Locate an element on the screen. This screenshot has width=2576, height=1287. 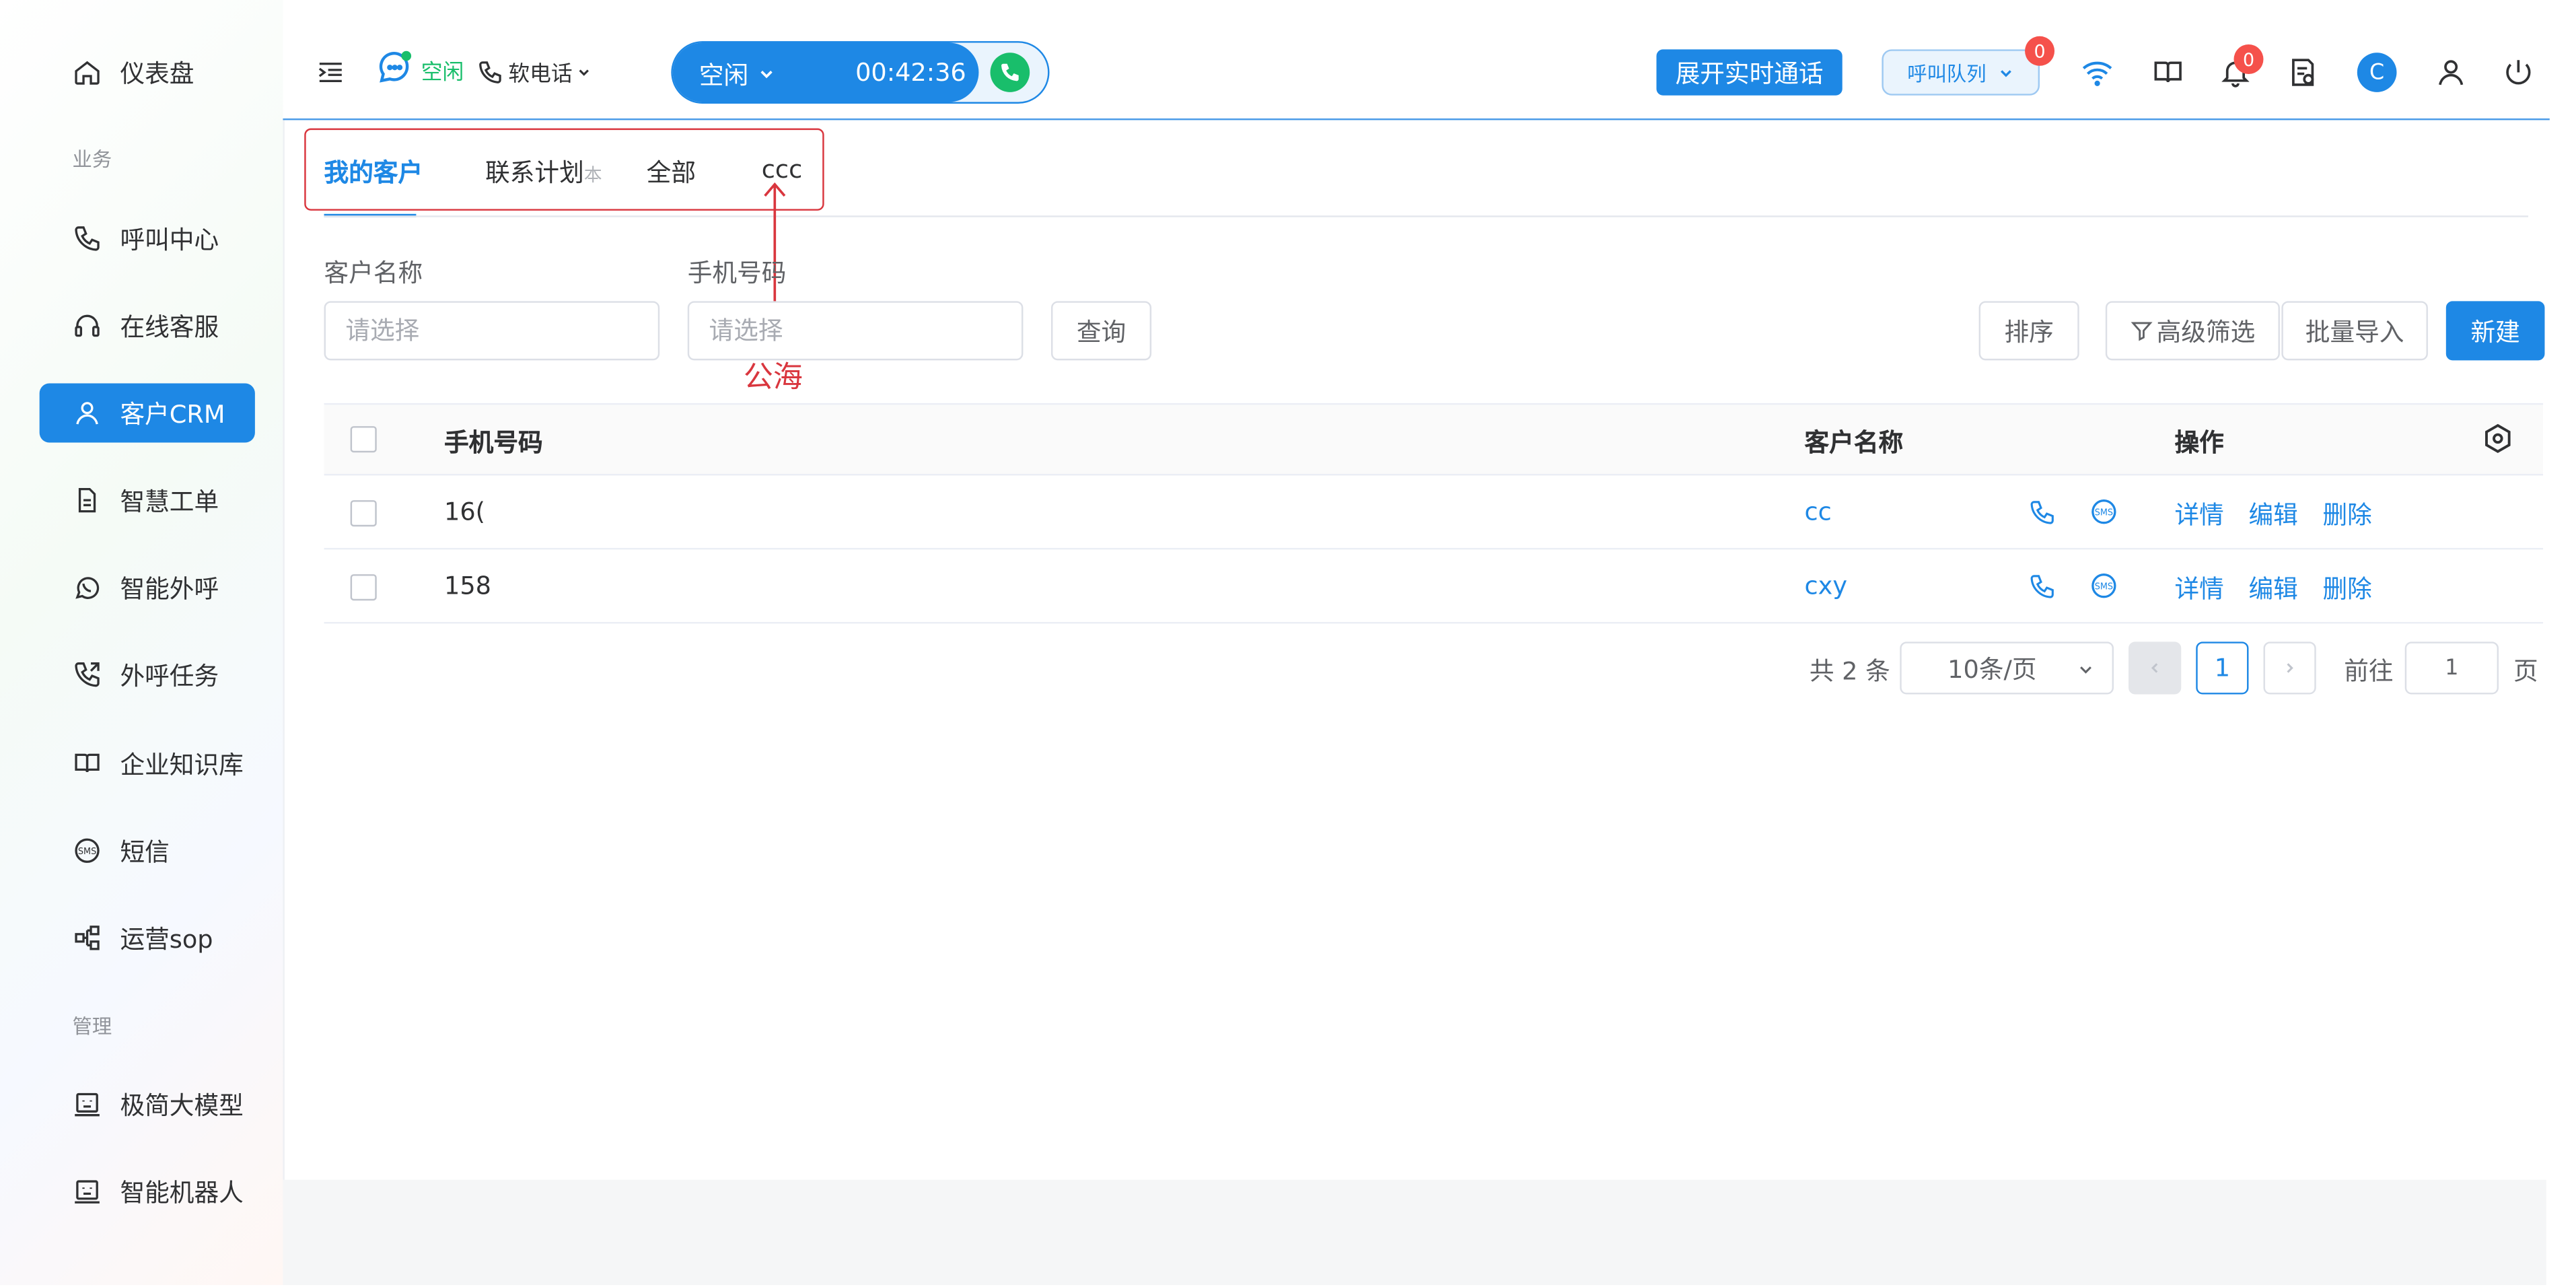
create-button: 新建 is located at coordinates (2495, 331).